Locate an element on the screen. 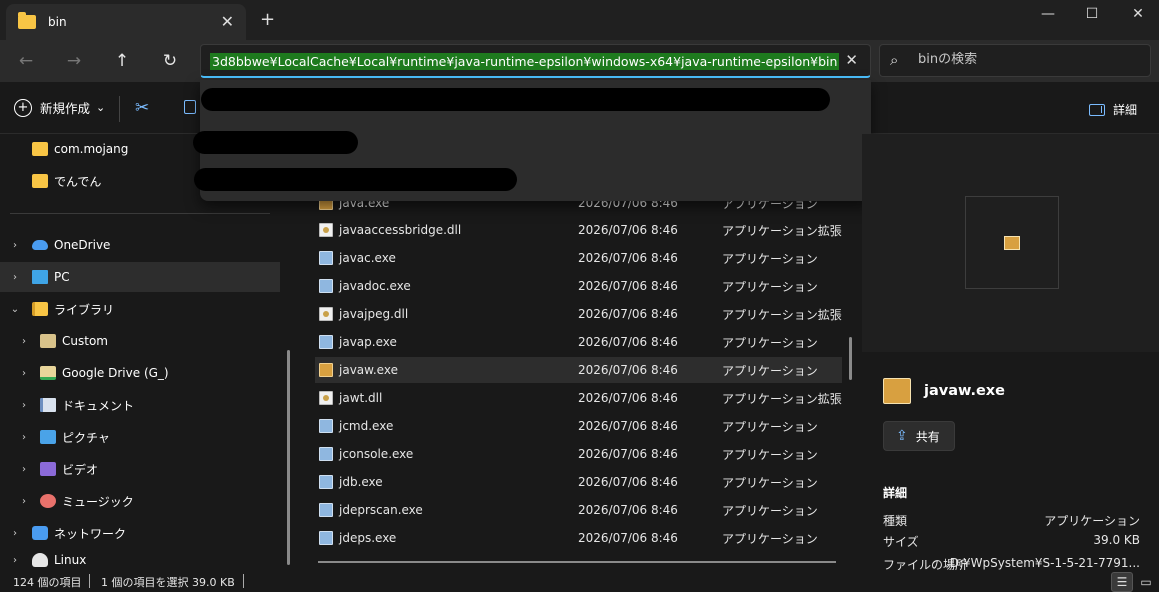  sidebar-item-custom: › Custom is located at coordinates (140, 341).